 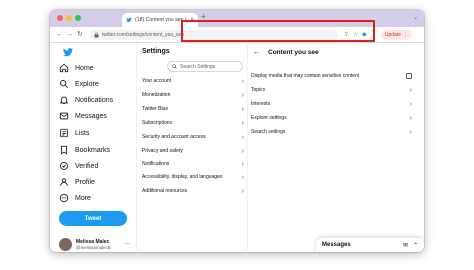 I want to click on lock-icon, so click(x=96, y=35).